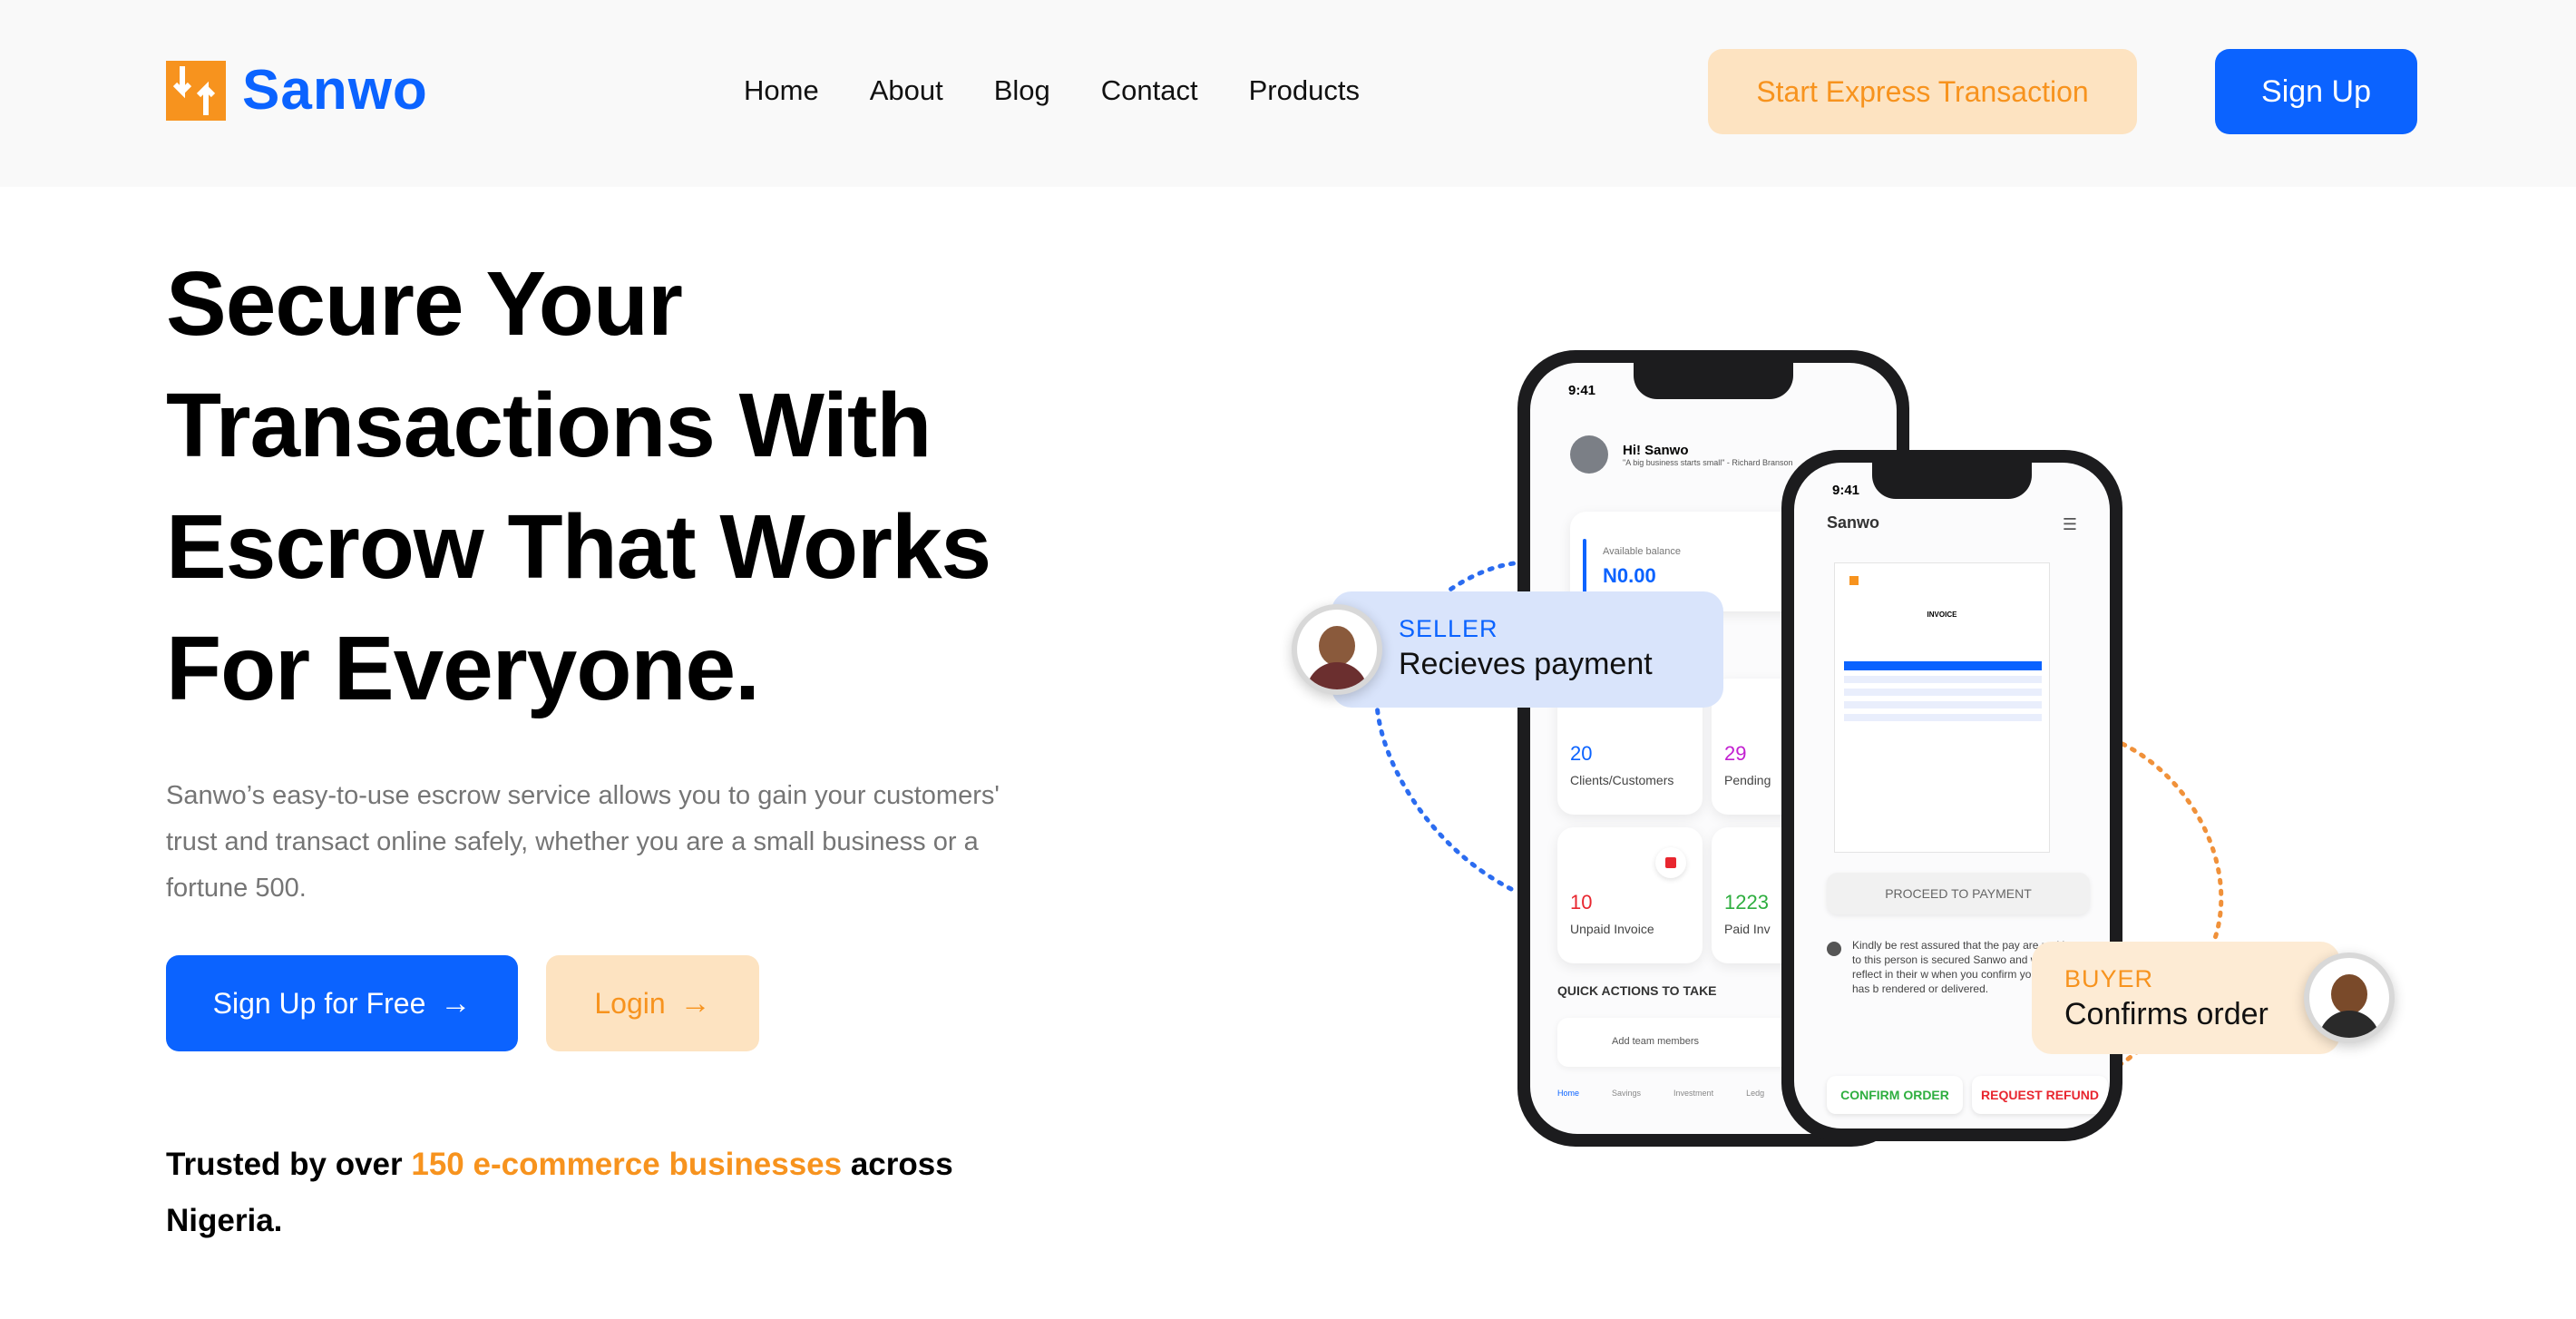  I want to click on start-express-transaction-button: Start Express Transaction, so click(1922, 91).